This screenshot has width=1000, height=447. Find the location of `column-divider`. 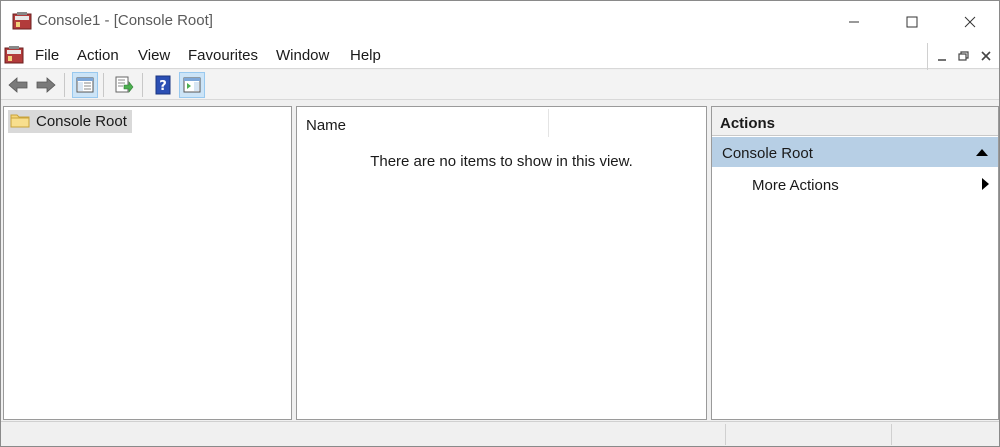

column-divider is located at coordinates (548, 123).